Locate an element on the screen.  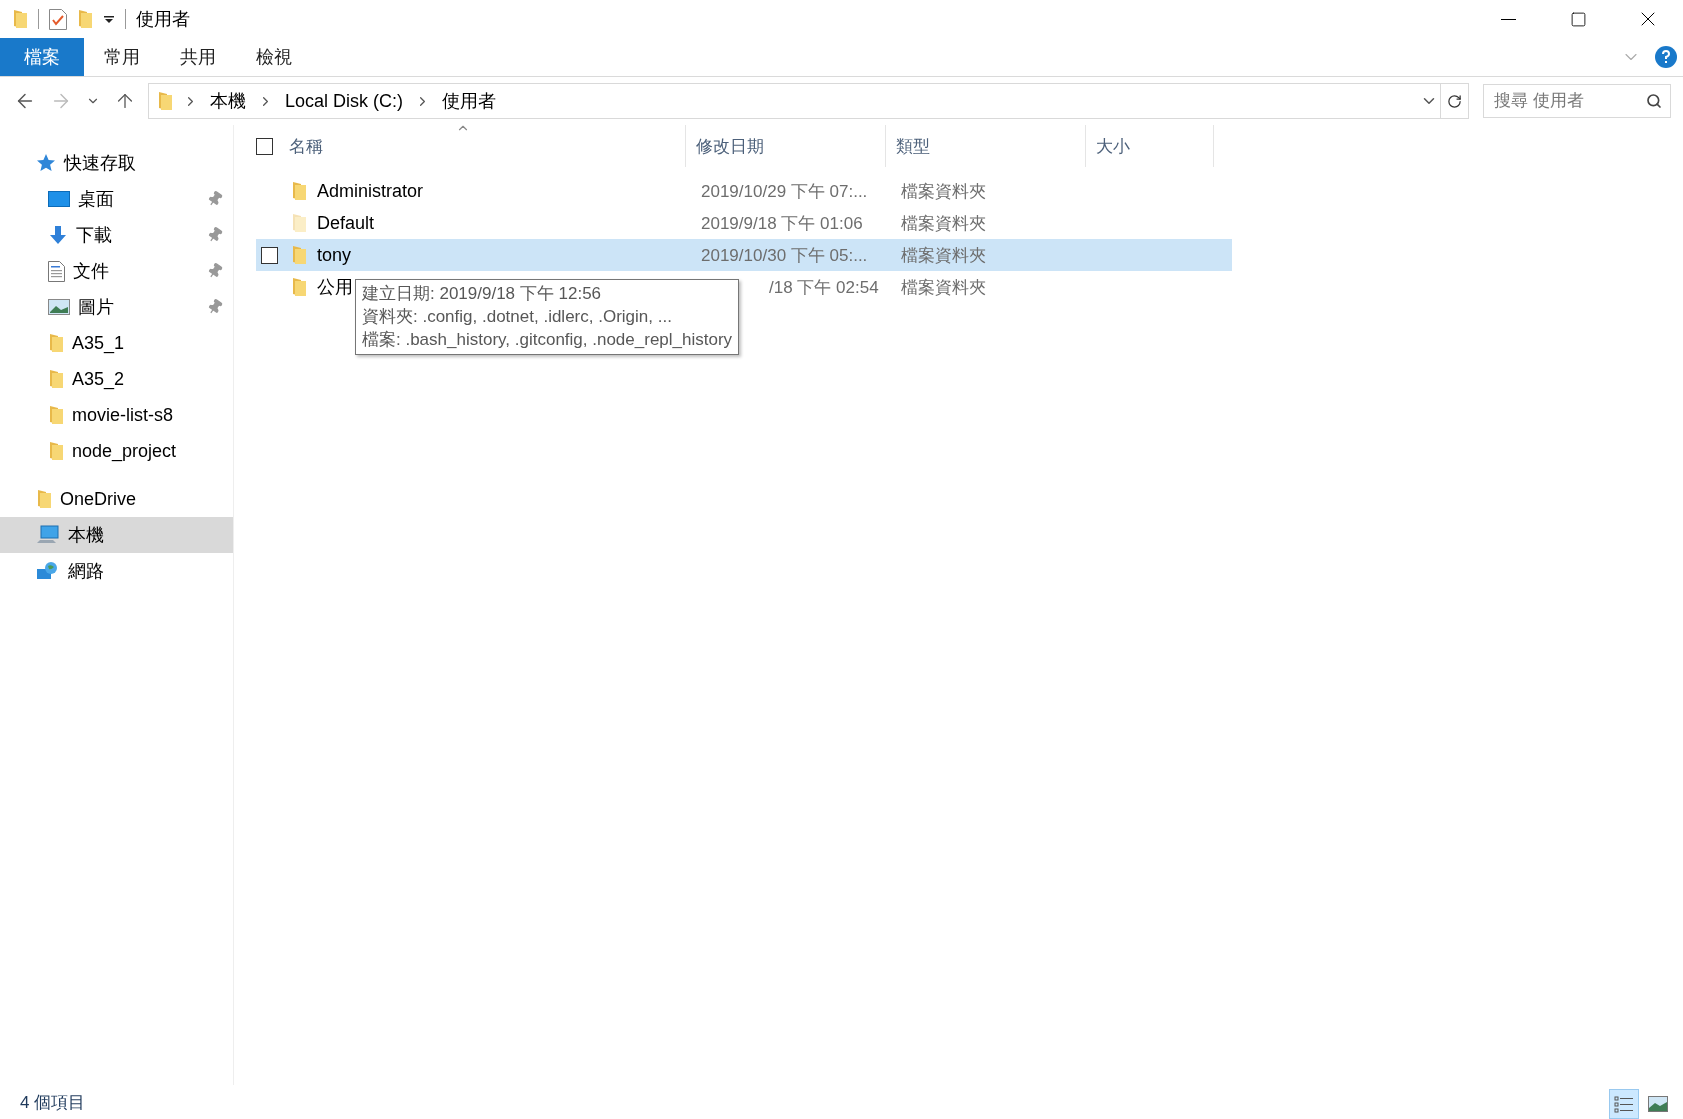
sidebar-item: 桌面 is located at coordinates (116, 199).